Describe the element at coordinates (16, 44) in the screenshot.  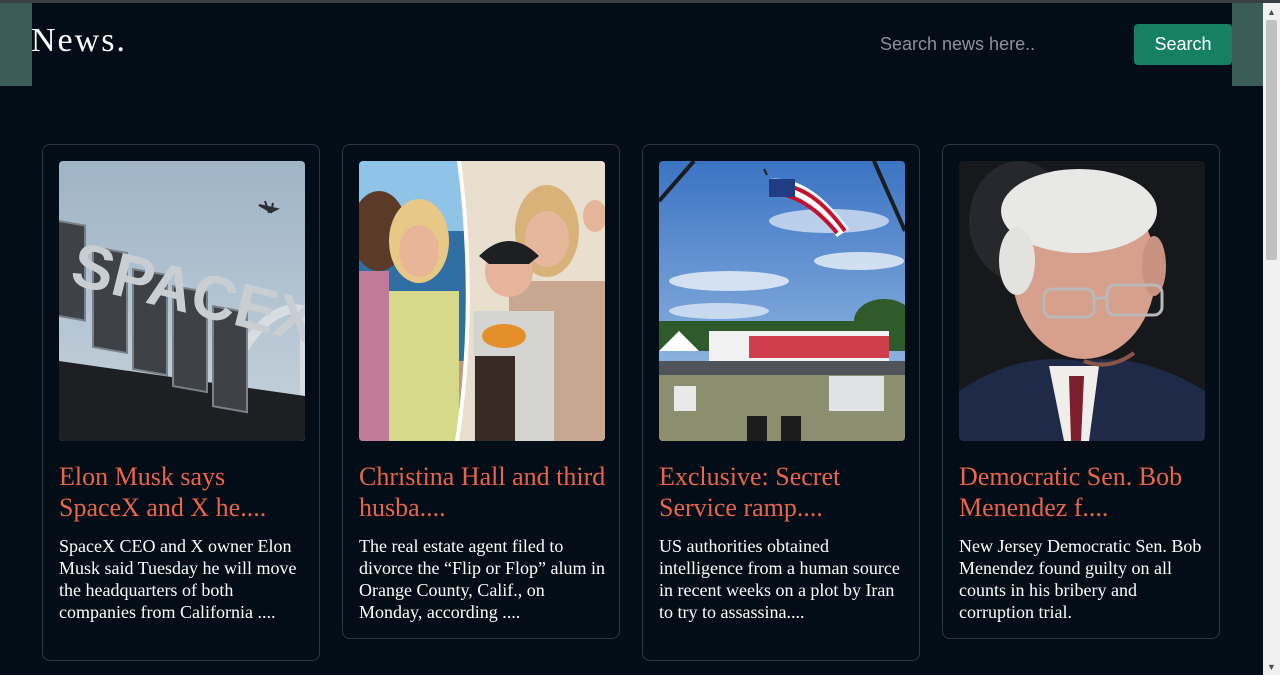
I see `header-side-panel-left` at that location.